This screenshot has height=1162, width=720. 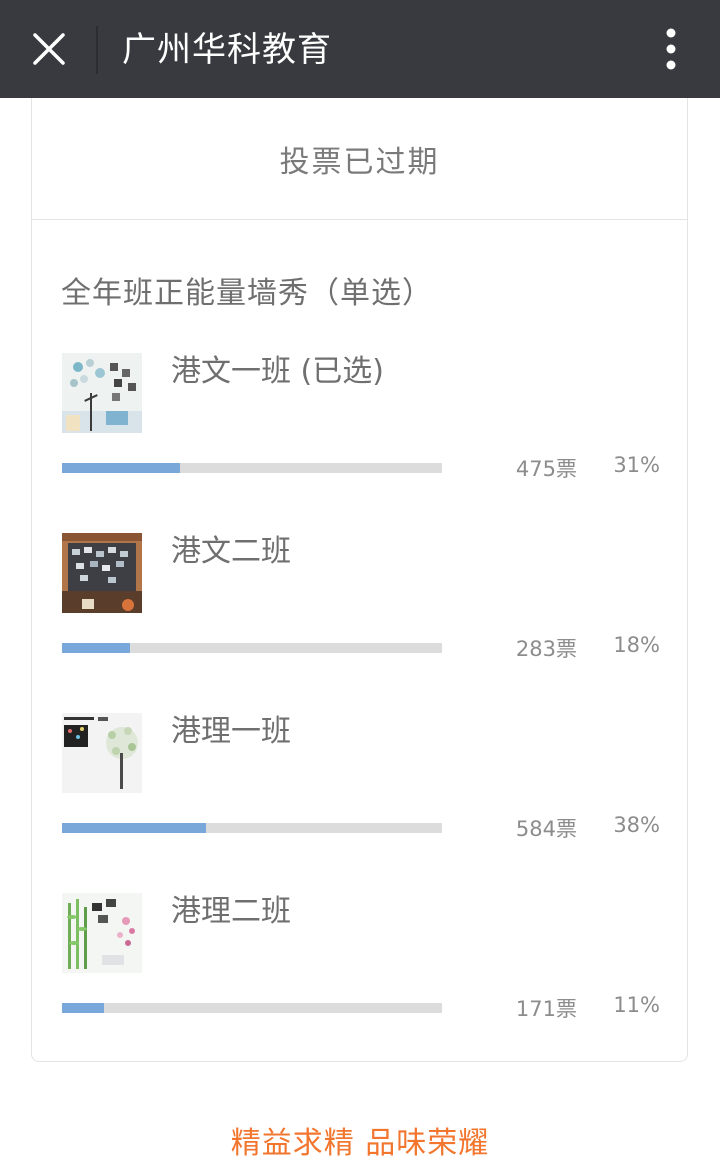 I want to click on poll-question: 全年班正能量墙秀（单选）, so click(x=247, y=293).